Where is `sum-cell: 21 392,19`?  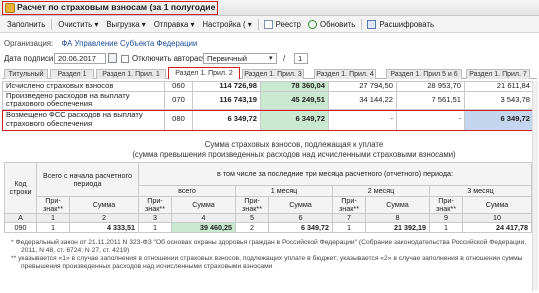 sum-cell: 21 392,19 is located at coordinates (397, 227).